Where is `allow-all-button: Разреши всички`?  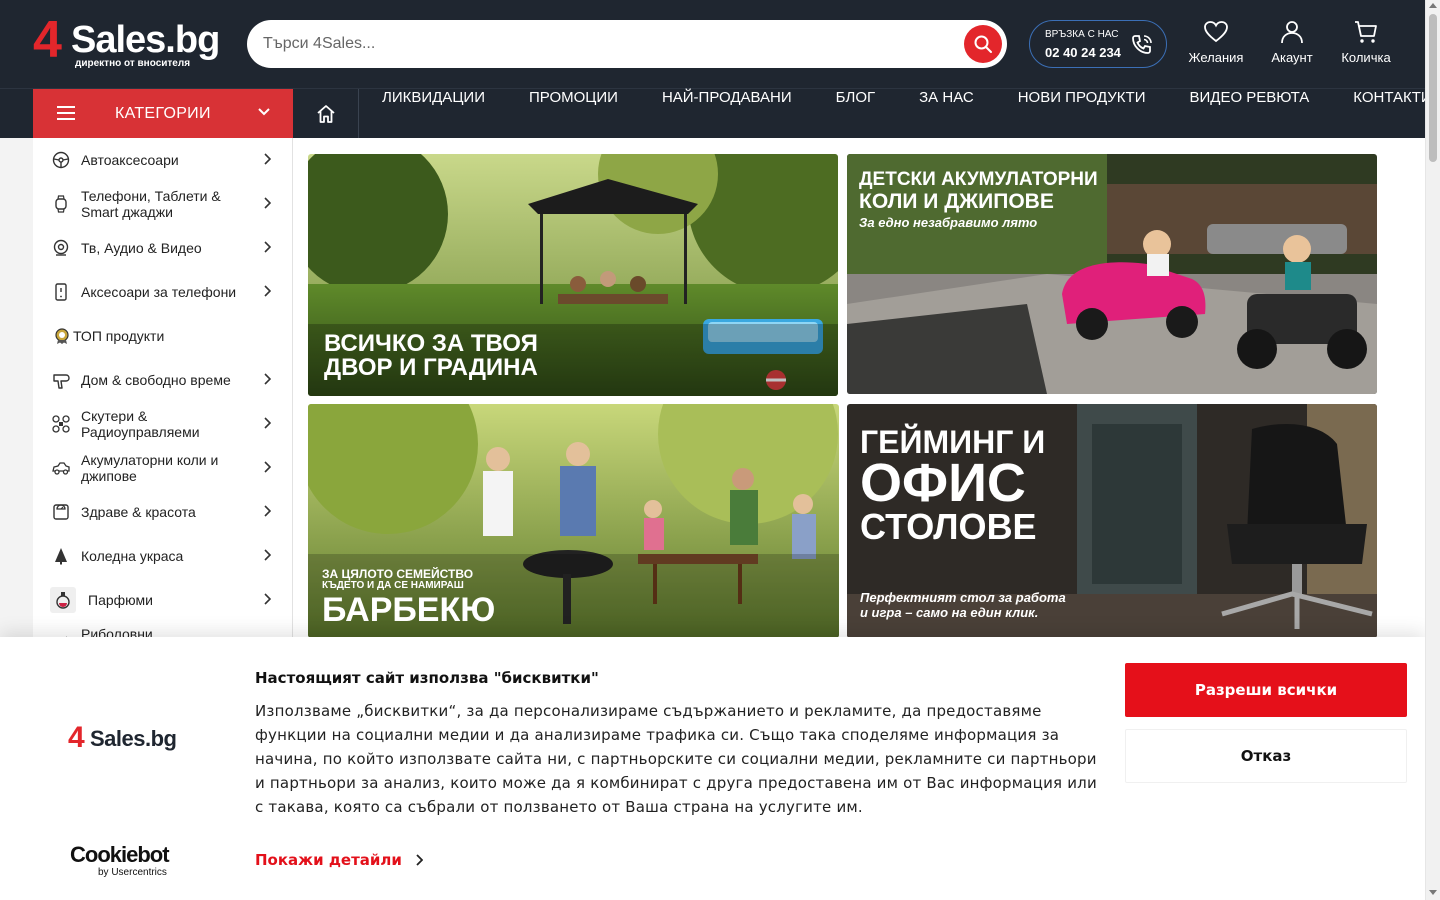 allow-all-button: Разреши всички is located at coordinates (1266, 690).